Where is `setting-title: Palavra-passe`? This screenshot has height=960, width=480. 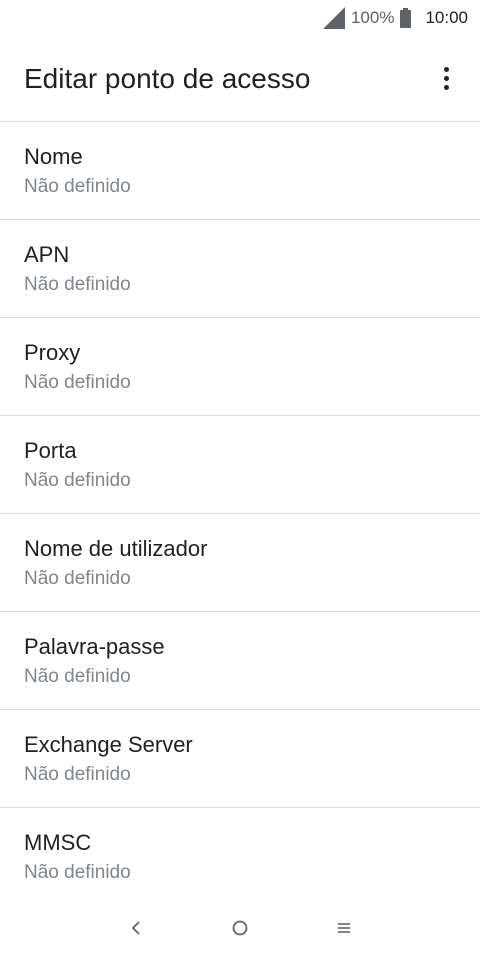
setting-title: Palavra-passe is located at coordinates (94, 646).